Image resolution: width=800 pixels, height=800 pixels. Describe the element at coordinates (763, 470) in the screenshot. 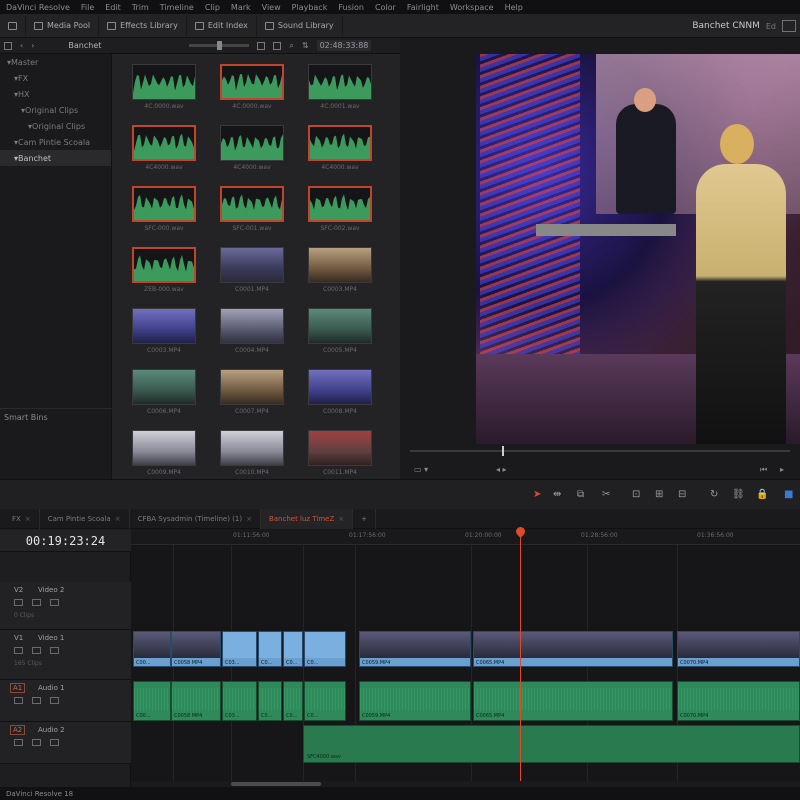

I see `skip-back-icon: ⏮` at that location.